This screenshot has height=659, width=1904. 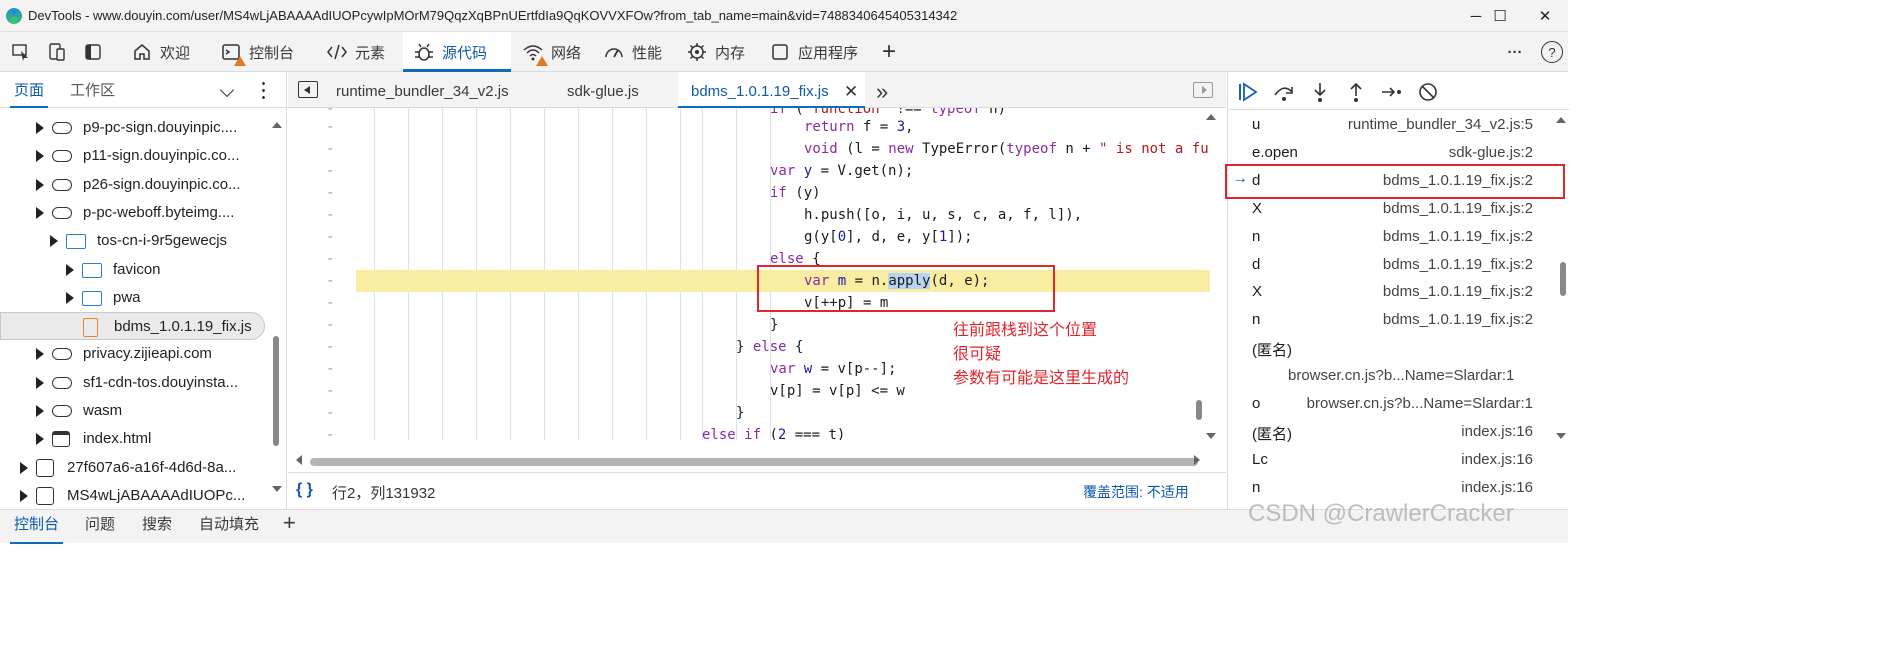 What do you see at coordinates (1390, 153) in the screenshot?
I see `call-stack-frame: e.open sdk-glue.js:2` at bounding box center [1390, 153].